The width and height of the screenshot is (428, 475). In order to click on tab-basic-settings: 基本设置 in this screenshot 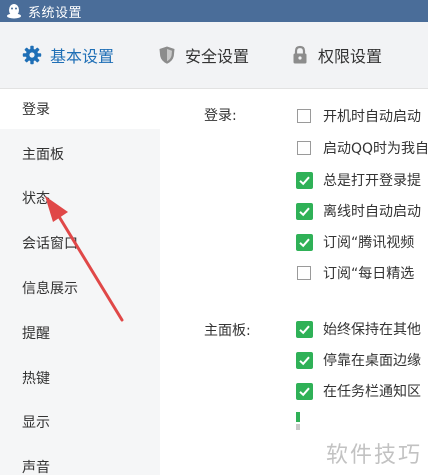, I will do `click(68, 55)`.